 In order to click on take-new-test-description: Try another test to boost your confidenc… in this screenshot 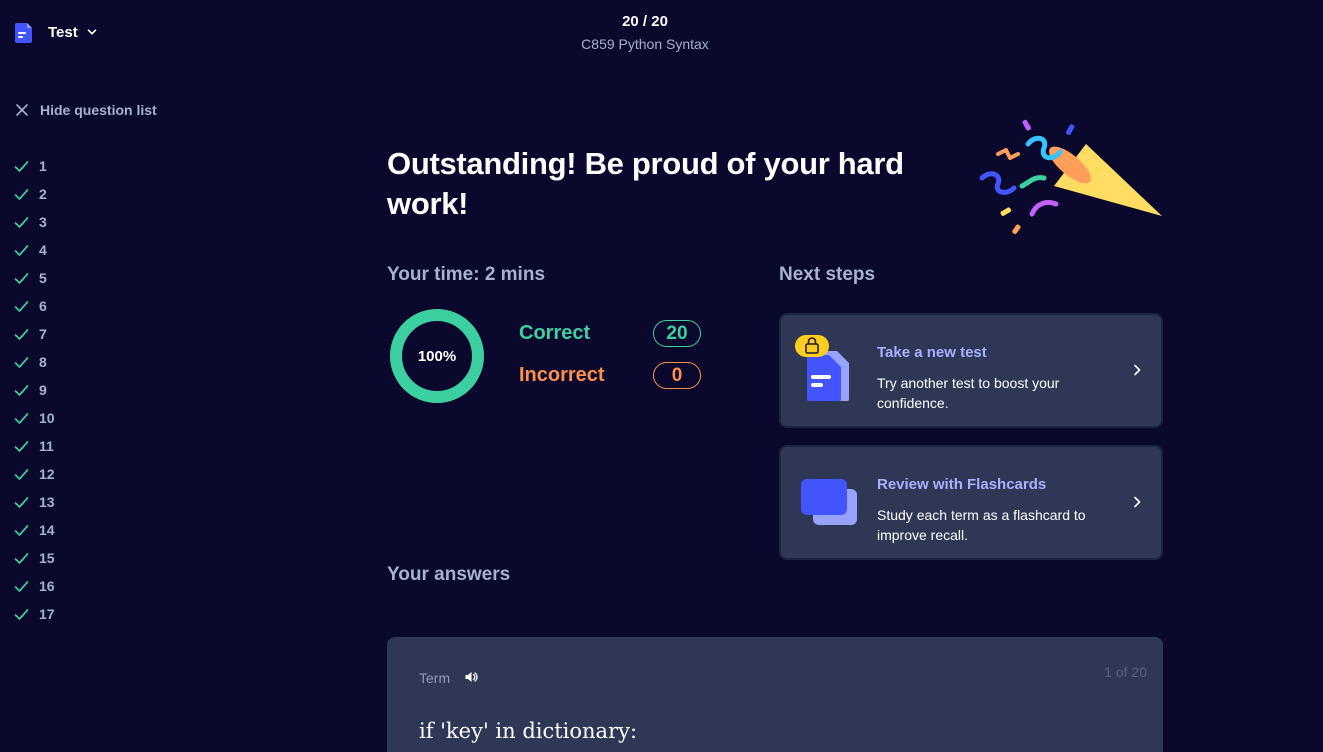, I will do `click(968, 393)`.